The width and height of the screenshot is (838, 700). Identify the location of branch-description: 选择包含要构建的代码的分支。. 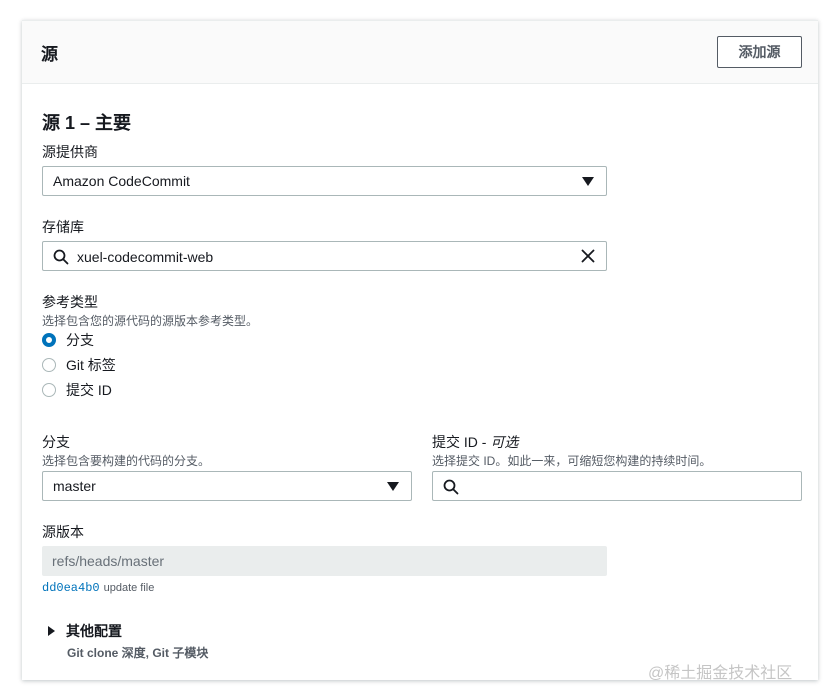
(126, 461).